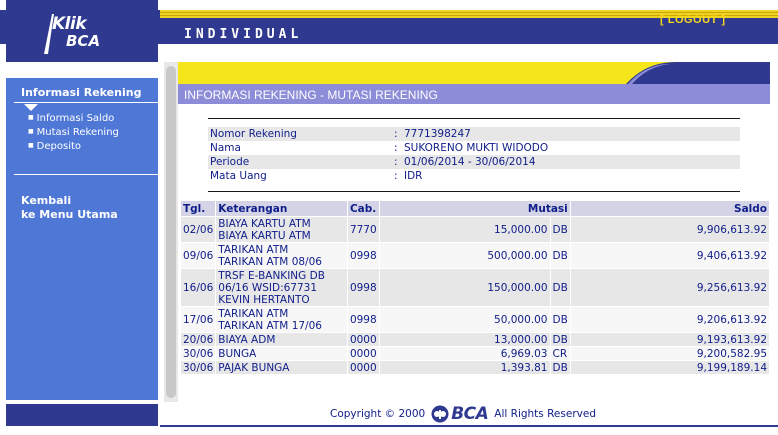 The width and height of the screenshot is (778, 435). I want to click on column-header-date: Tgl., so click(198, 208).